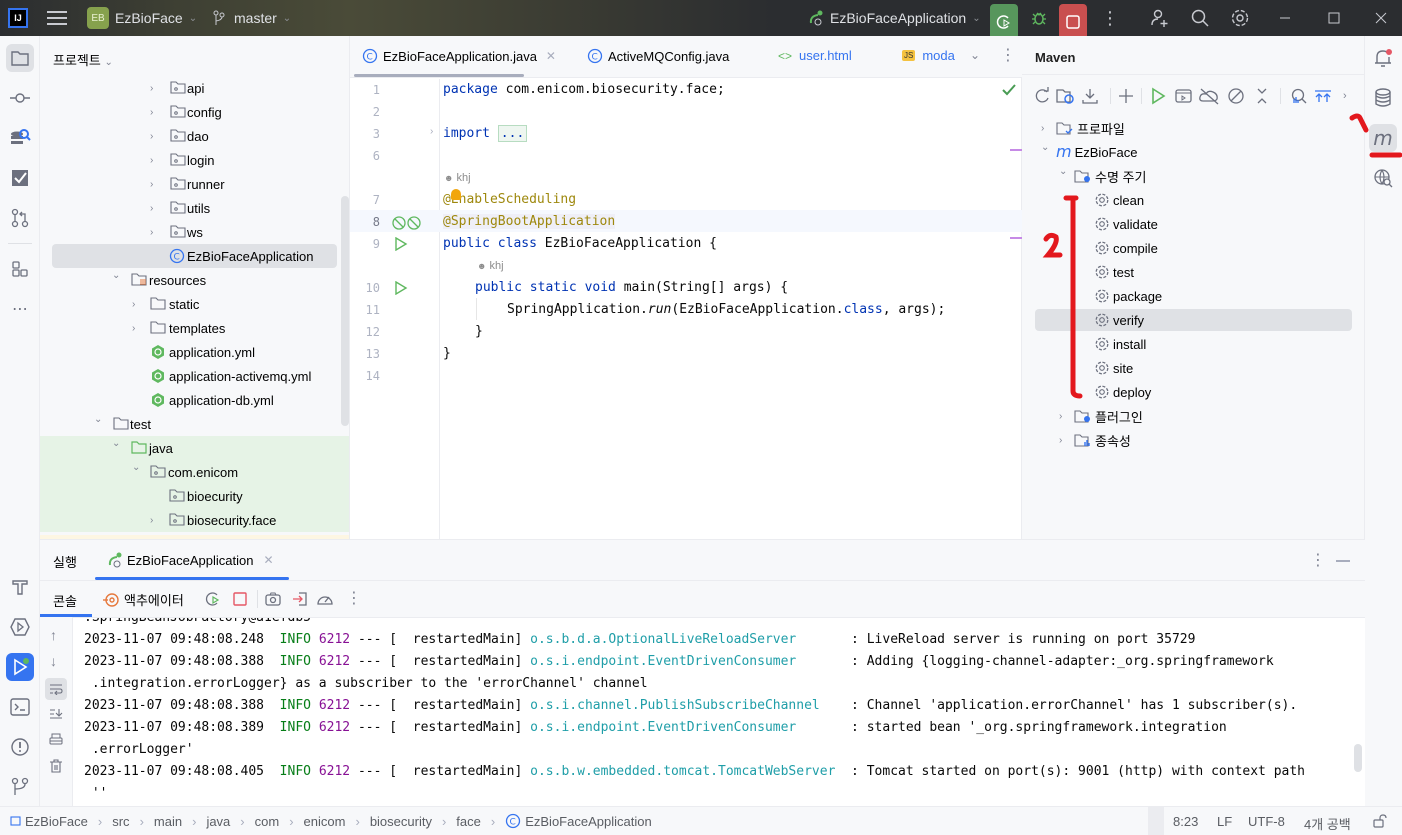 The height and width of the screenshot is (835, 1402). I want to click on maven-phase-deploy: deploy, so click(1122, 392).